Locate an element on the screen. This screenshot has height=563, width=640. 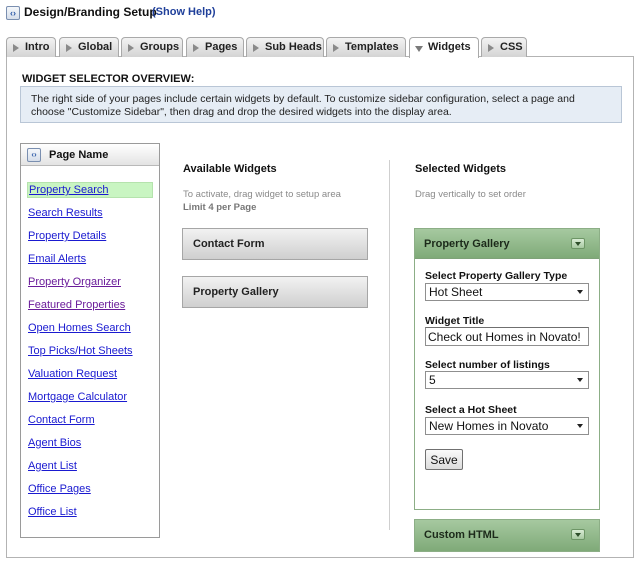
property-gallery-title: Property Gallery is located at coordinates (467, 244).